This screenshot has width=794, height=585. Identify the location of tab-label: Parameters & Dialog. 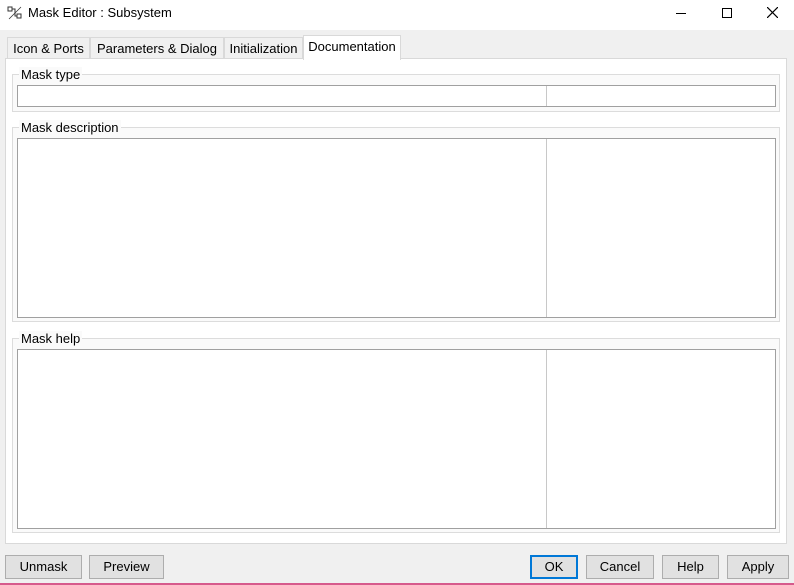
(157, 48).